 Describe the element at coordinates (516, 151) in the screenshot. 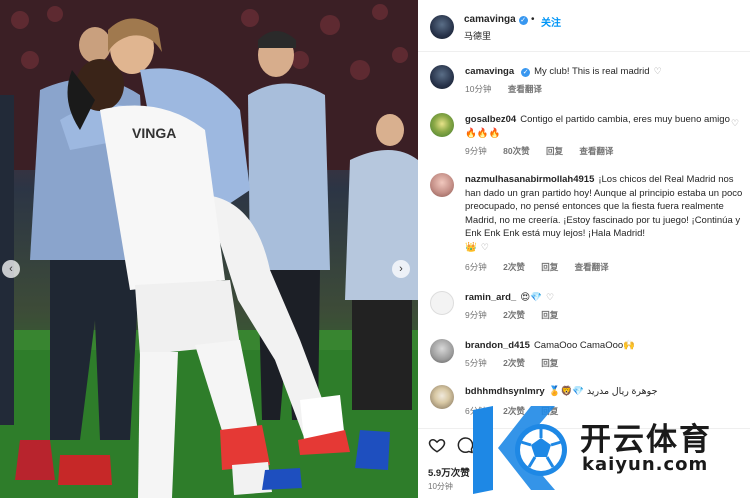

I see `comment-likes: 80次赞` at that location.